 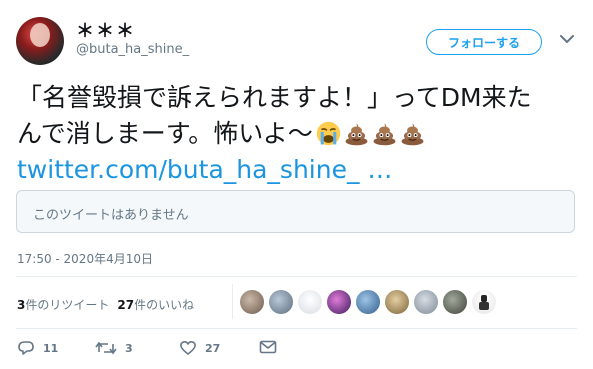 I want to click on direct-message-button, so click(x=268, y=347).